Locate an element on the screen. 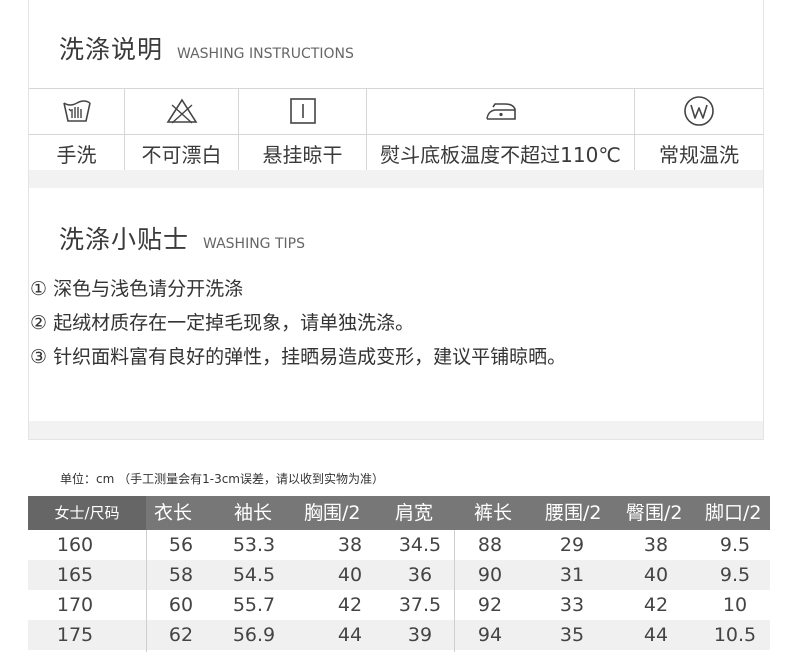  care-label-wet-clean: 常规温洗 is located at coordinates (699, 153).